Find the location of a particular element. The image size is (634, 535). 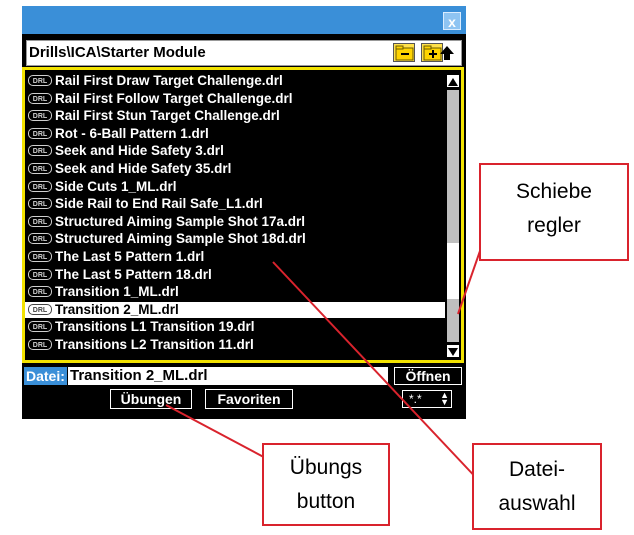

slider-callout-line1: Schiebe is located at coordinates (554, 191).